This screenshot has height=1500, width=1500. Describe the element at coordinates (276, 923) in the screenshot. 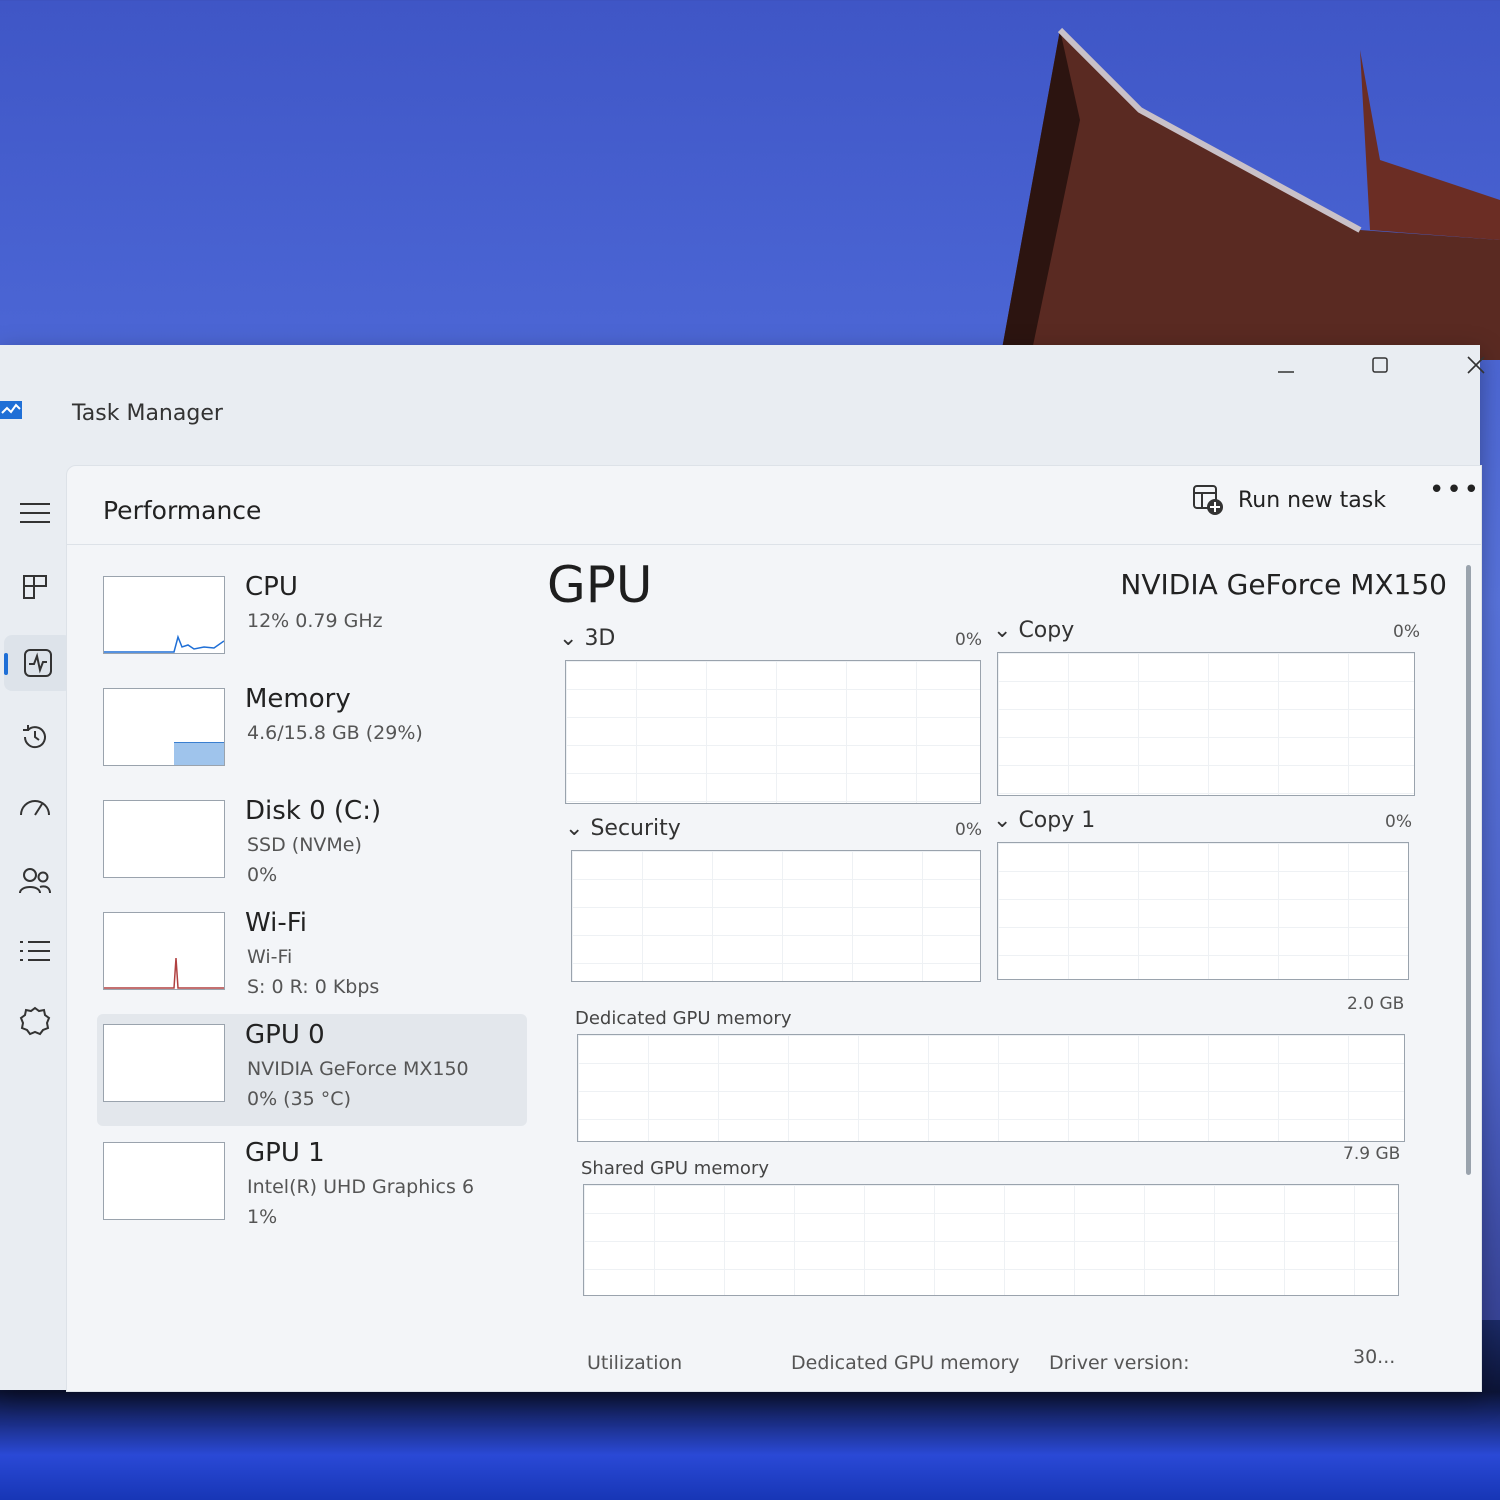

I see `device-name: Wi-Fi` at that location.